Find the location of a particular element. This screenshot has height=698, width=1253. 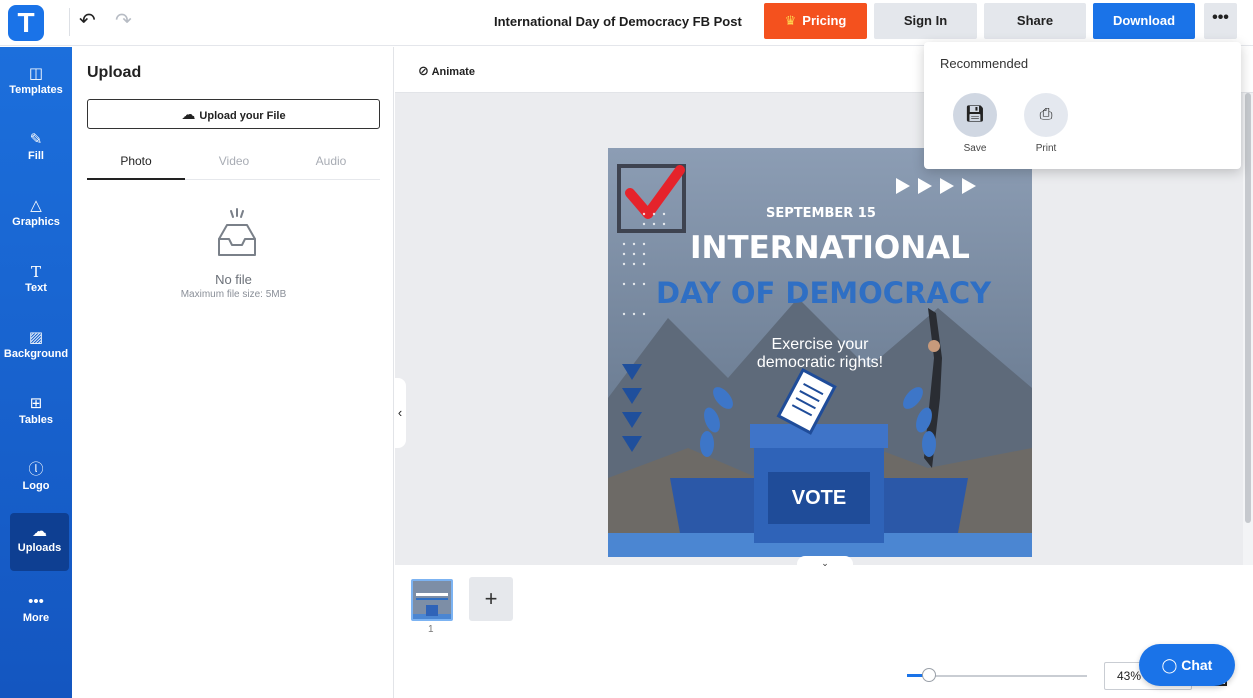

upload-file-label: Upload your File is located at coordinates (242, 116).